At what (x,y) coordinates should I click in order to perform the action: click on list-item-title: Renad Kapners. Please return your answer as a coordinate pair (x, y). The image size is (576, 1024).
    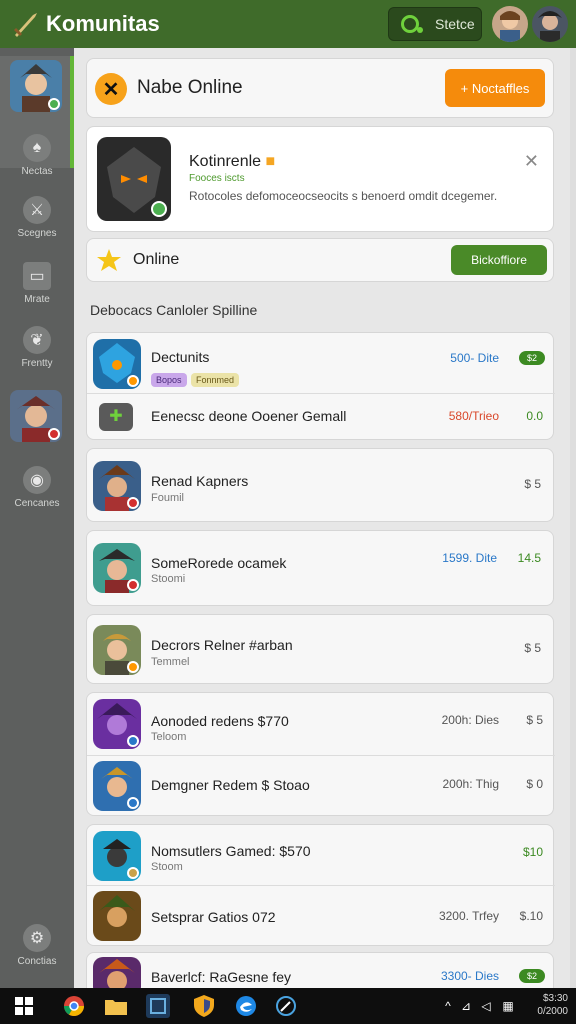
    Looking at the image, I should click on (200, 481).